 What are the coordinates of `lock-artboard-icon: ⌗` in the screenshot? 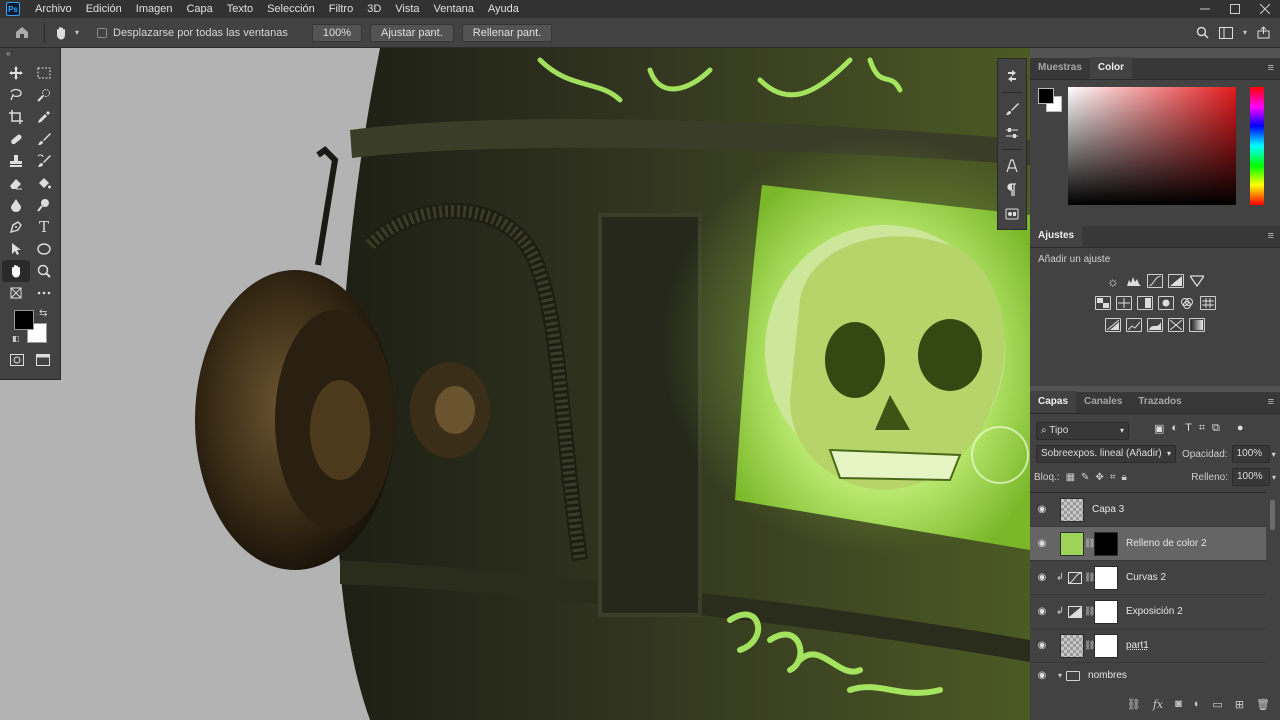 It's located at (1113, 477).